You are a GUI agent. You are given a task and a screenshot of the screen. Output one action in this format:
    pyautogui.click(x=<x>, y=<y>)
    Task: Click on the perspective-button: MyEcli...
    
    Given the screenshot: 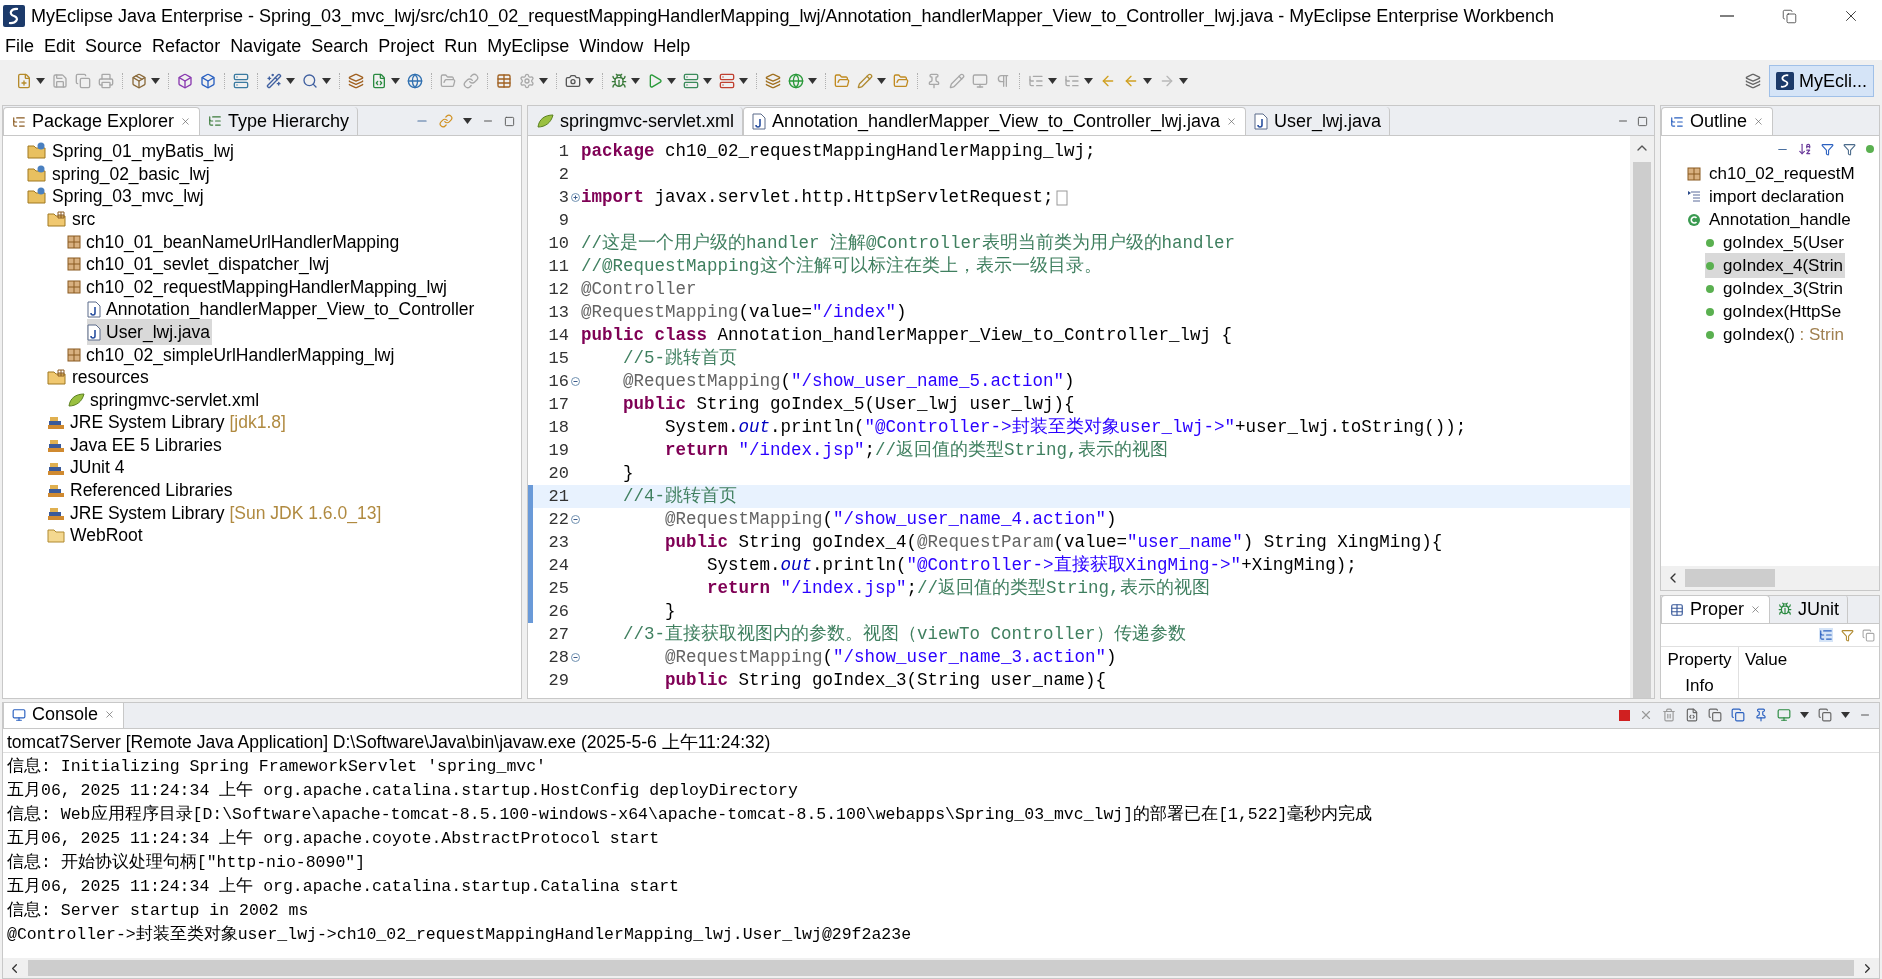 What is the action you would take?
    pyautogui.click(x=1821, y=81)
    